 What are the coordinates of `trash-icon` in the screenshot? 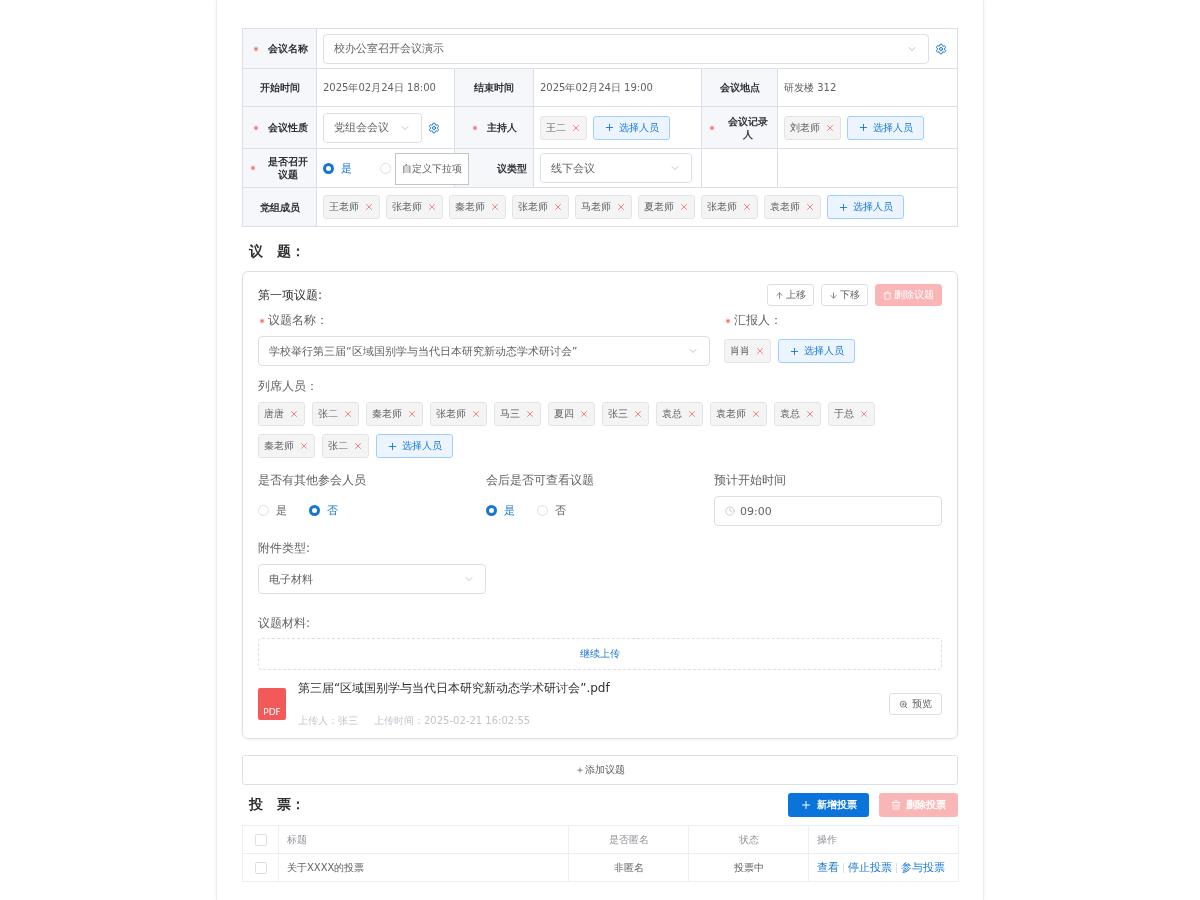 It's located at (887, 295).